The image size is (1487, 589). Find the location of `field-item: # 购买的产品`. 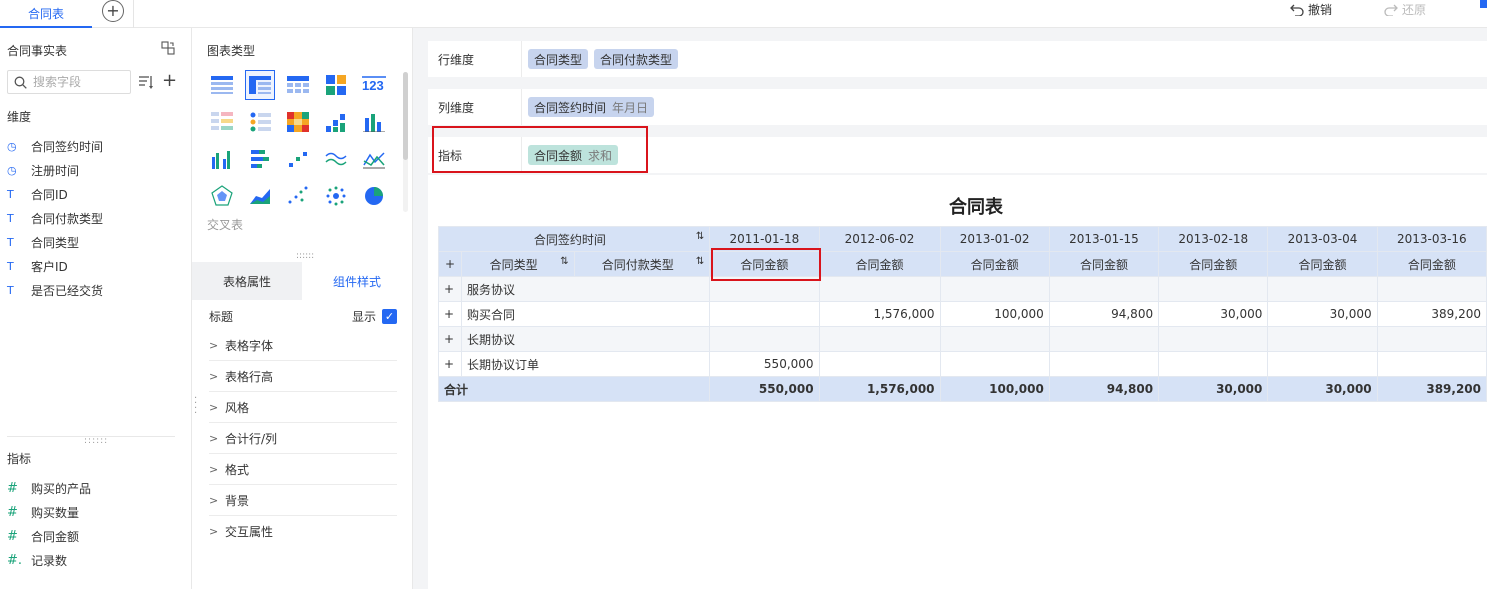

field-item: # 购买的产品 is located at coordinates (49, 488).